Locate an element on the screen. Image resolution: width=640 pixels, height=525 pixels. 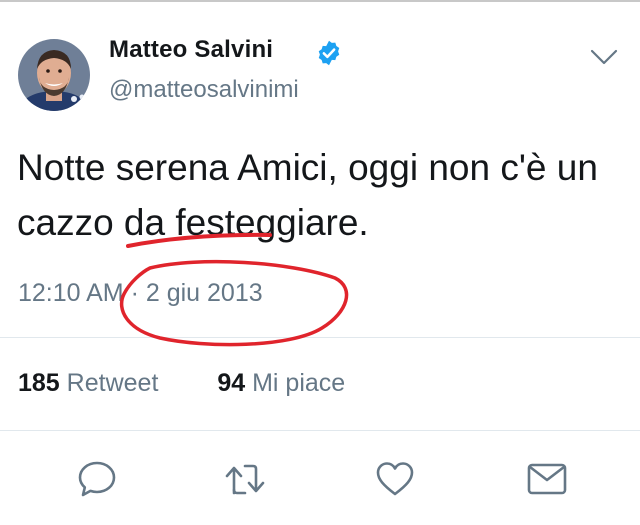
user-handle: @matteosalvinimi is located at coordinates (204, 90).